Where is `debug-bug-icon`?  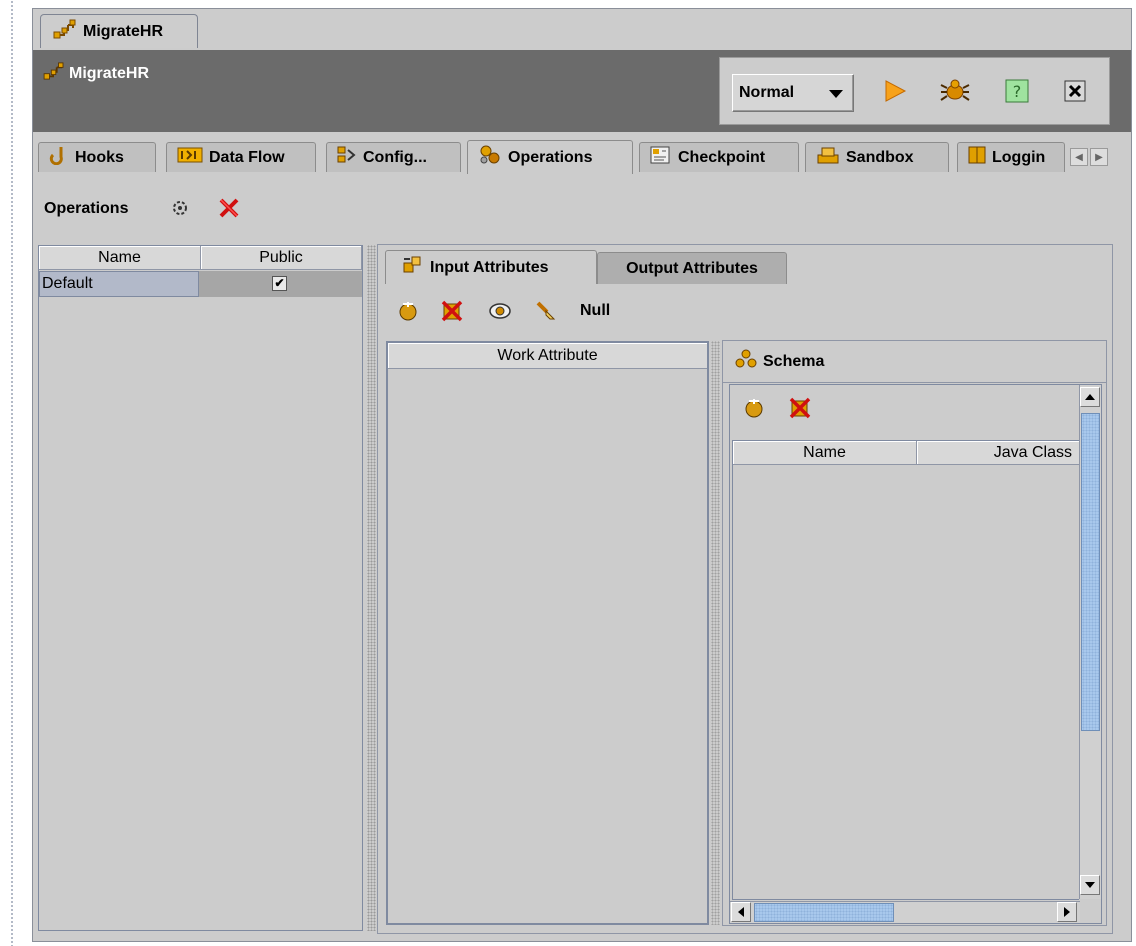
debug-bug-icon is located at coordinates (955, 93).